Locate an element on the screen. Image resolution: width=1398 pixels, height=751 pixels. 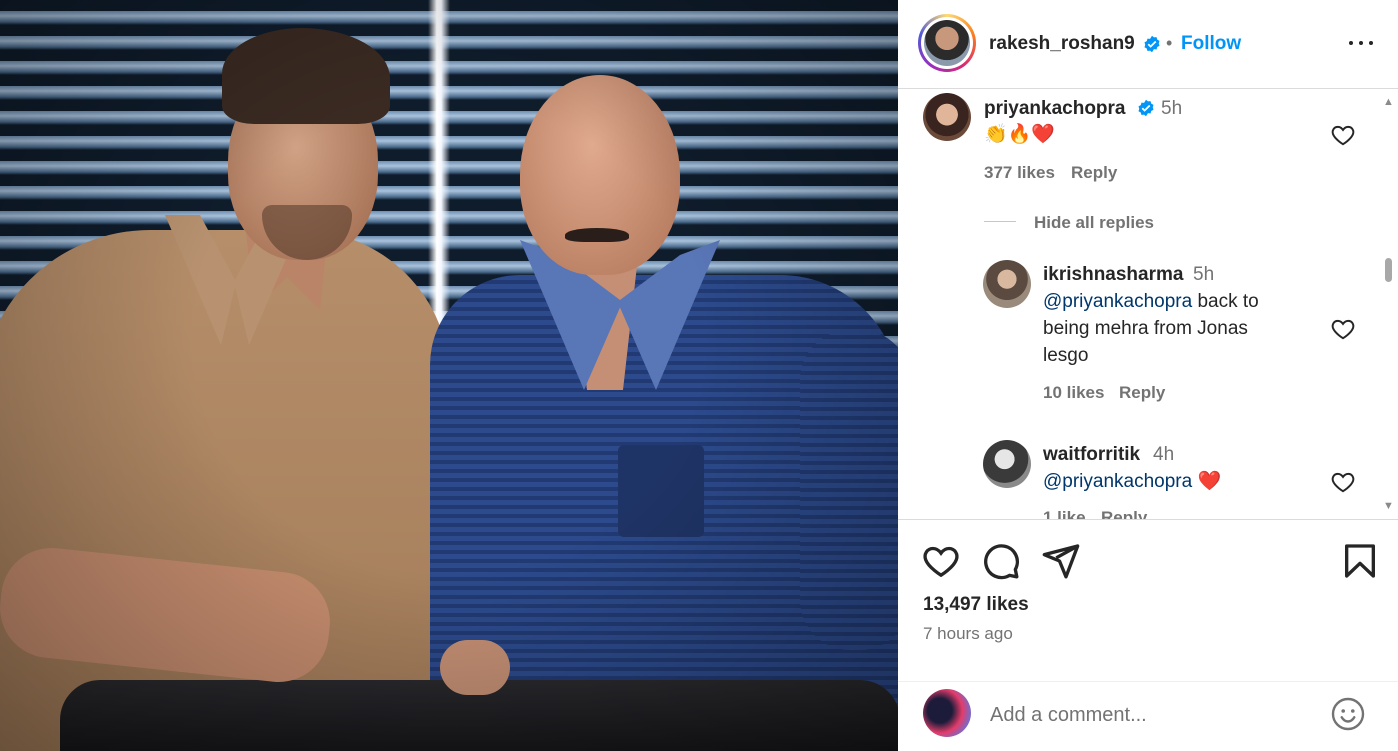
scroll-down-arrow-icon: ▼ is located at coordinates (1388, 506).